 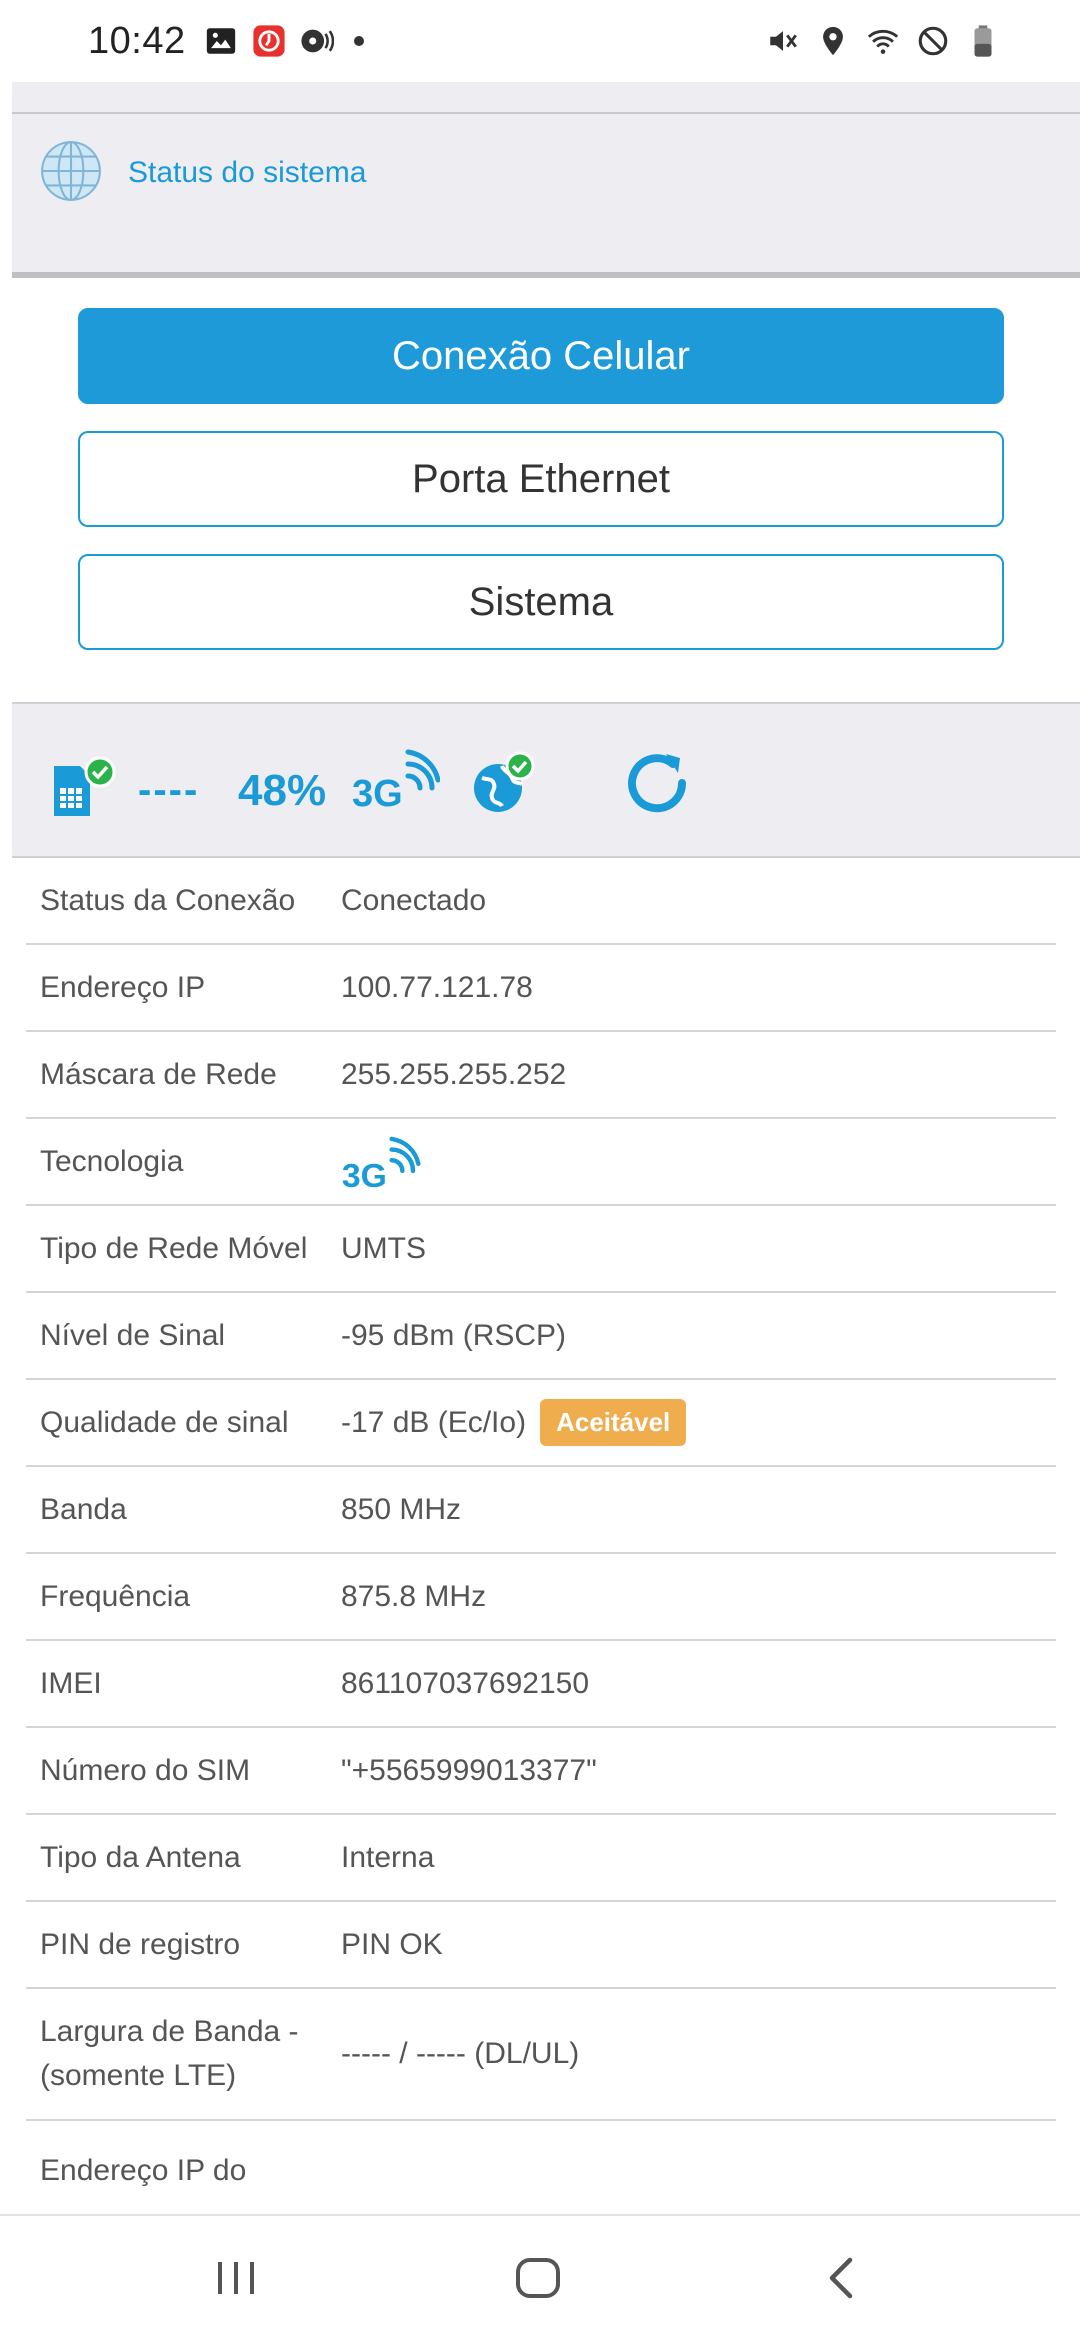 What do you see at coordinates (169, 790) in the screenshot?
I see `strip-dashes: ----` at bounding box center [169, 790].